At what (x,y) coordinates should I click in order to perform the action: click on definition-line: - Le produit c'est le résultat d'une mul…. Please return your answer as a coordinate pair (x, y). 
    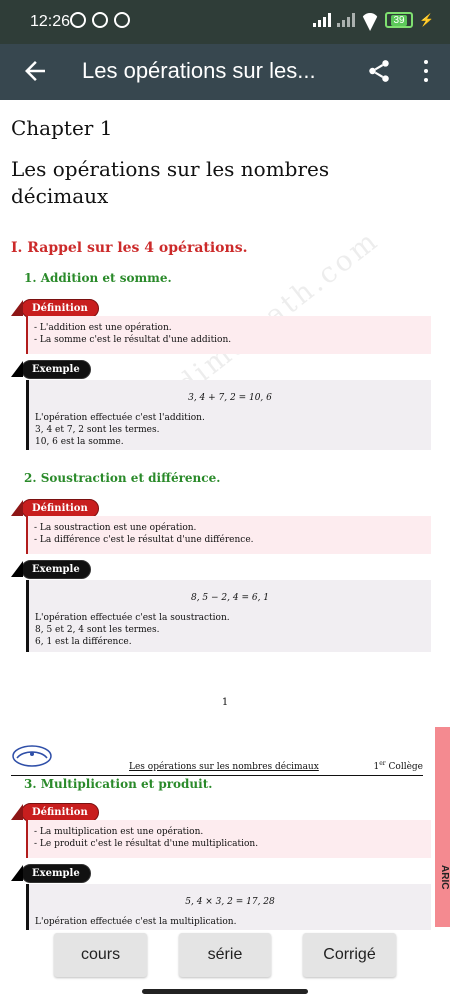
    Looking at the image, I should click on (146, 844).